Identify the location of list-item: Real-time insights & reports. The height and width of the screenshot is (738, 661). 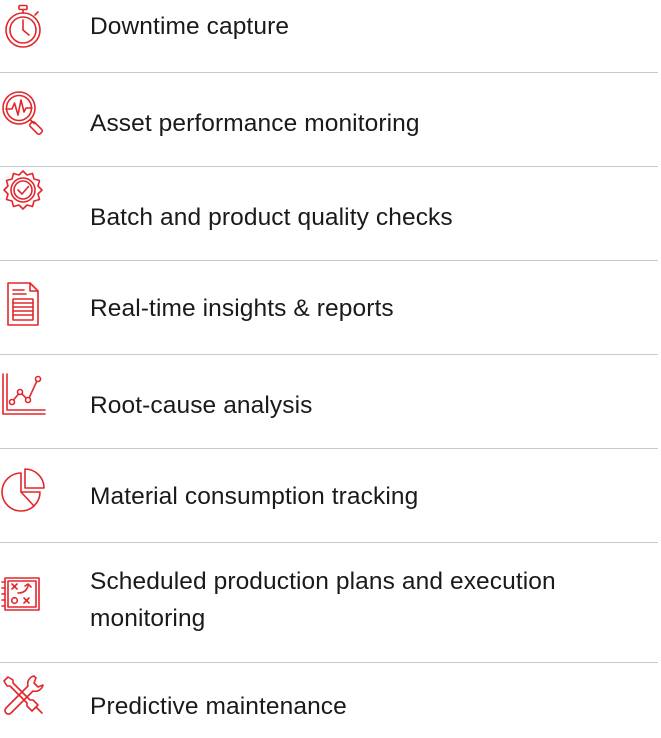
(330, 307).